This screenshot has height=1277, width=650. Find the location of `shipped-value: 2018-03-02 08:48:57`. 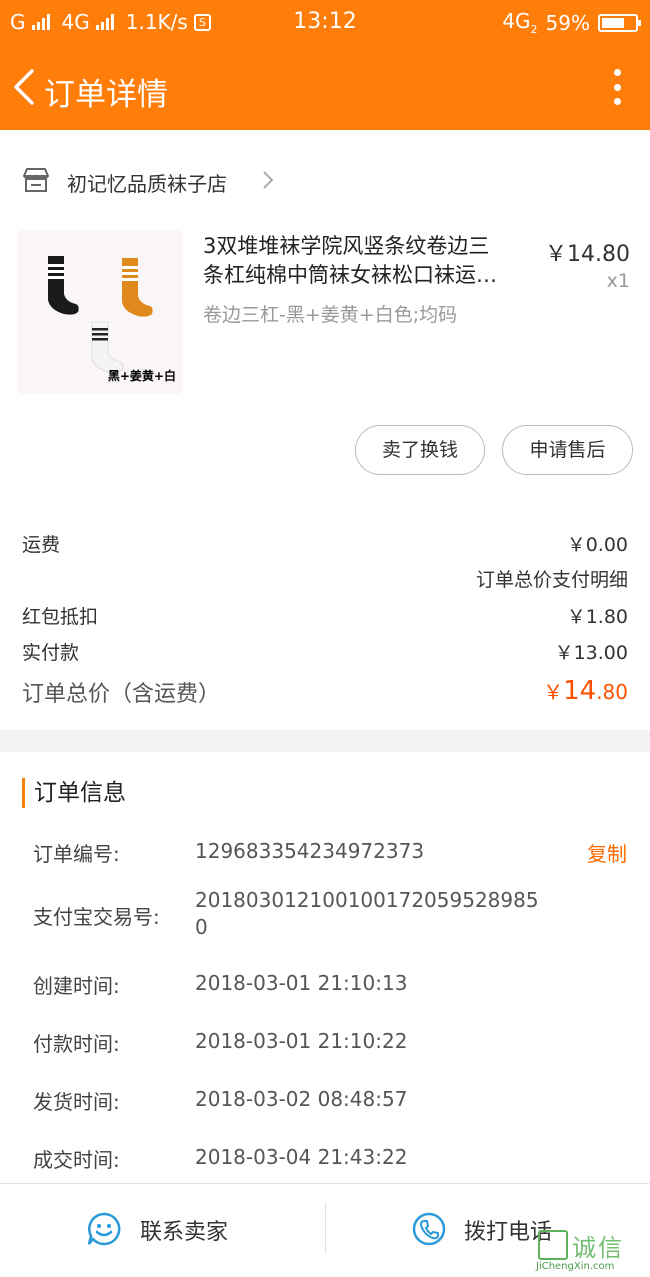

shipped-value: 2018-03-02 08:48:57 is located at coordinates (301, 1099).